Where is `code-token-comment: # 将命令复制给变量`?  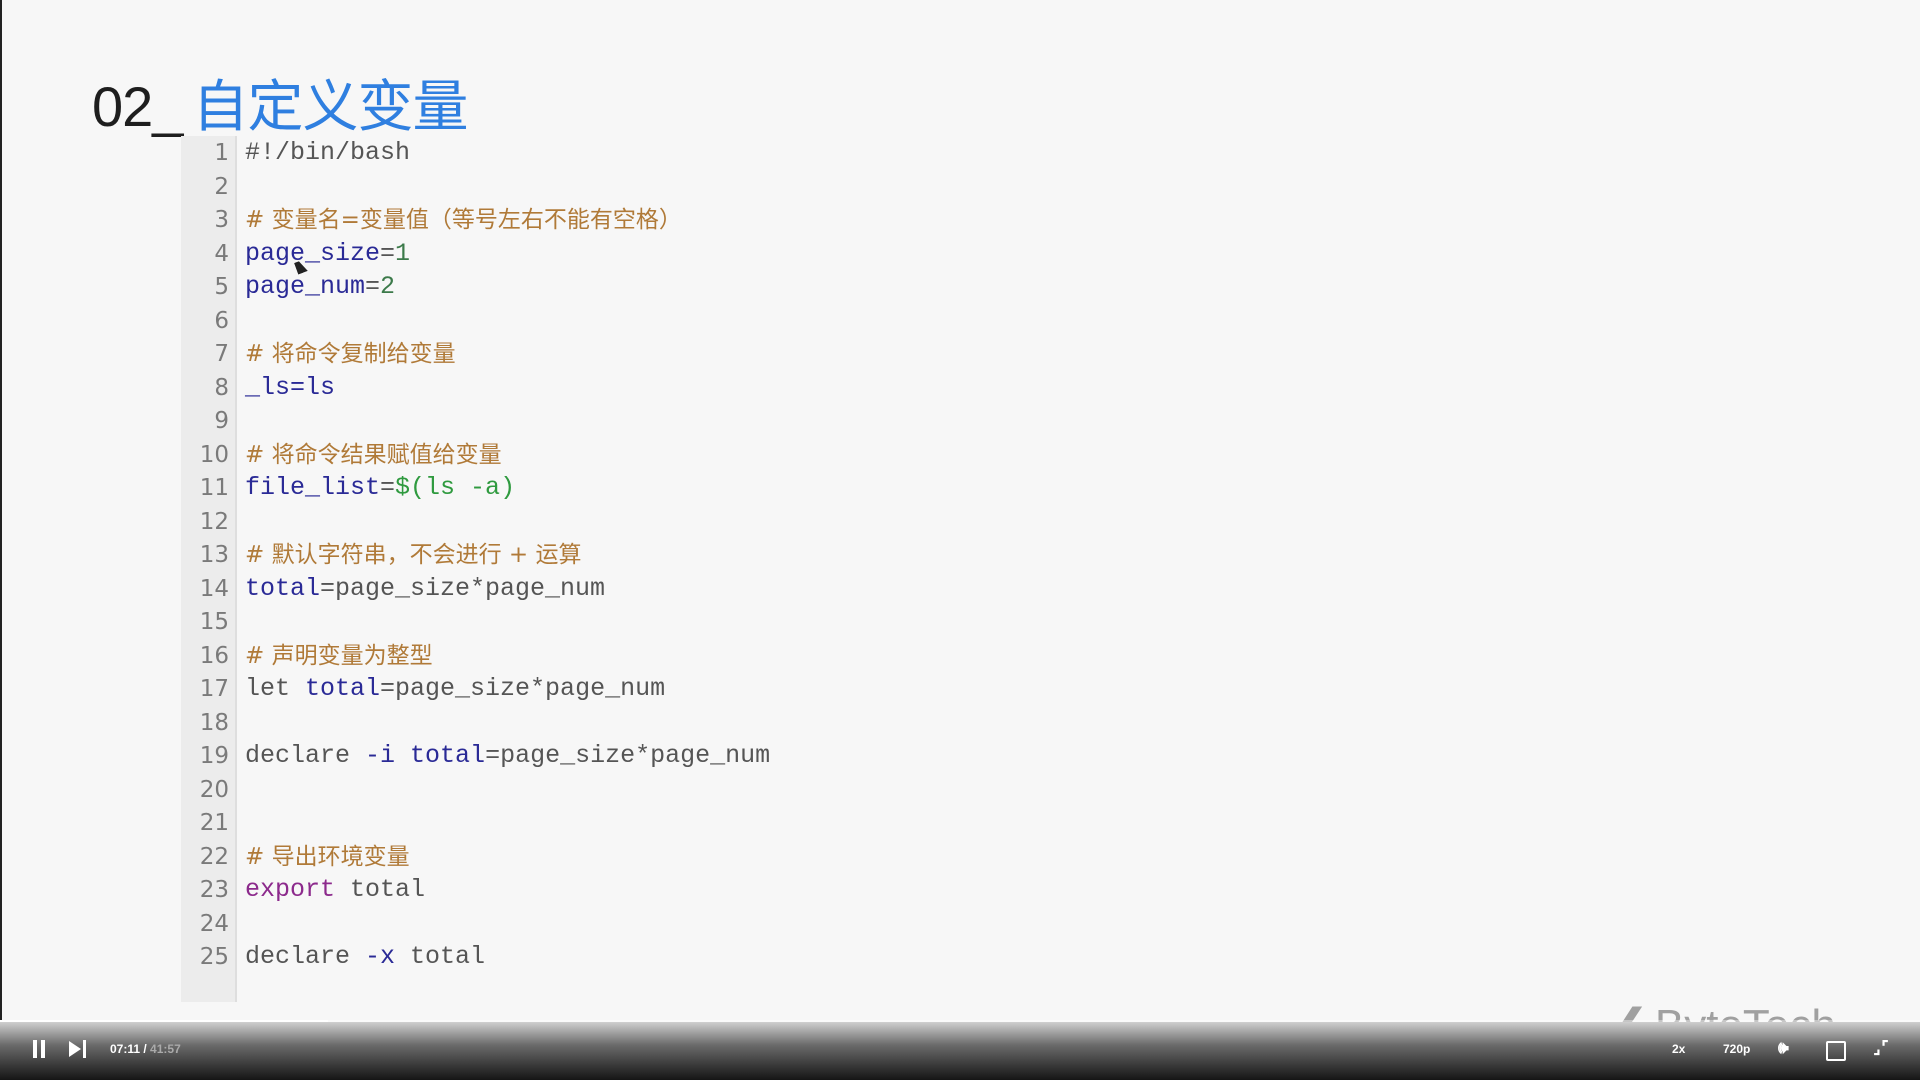 code-token-comment: # 将命令复制给变量 is located at coordinates (350, 354).